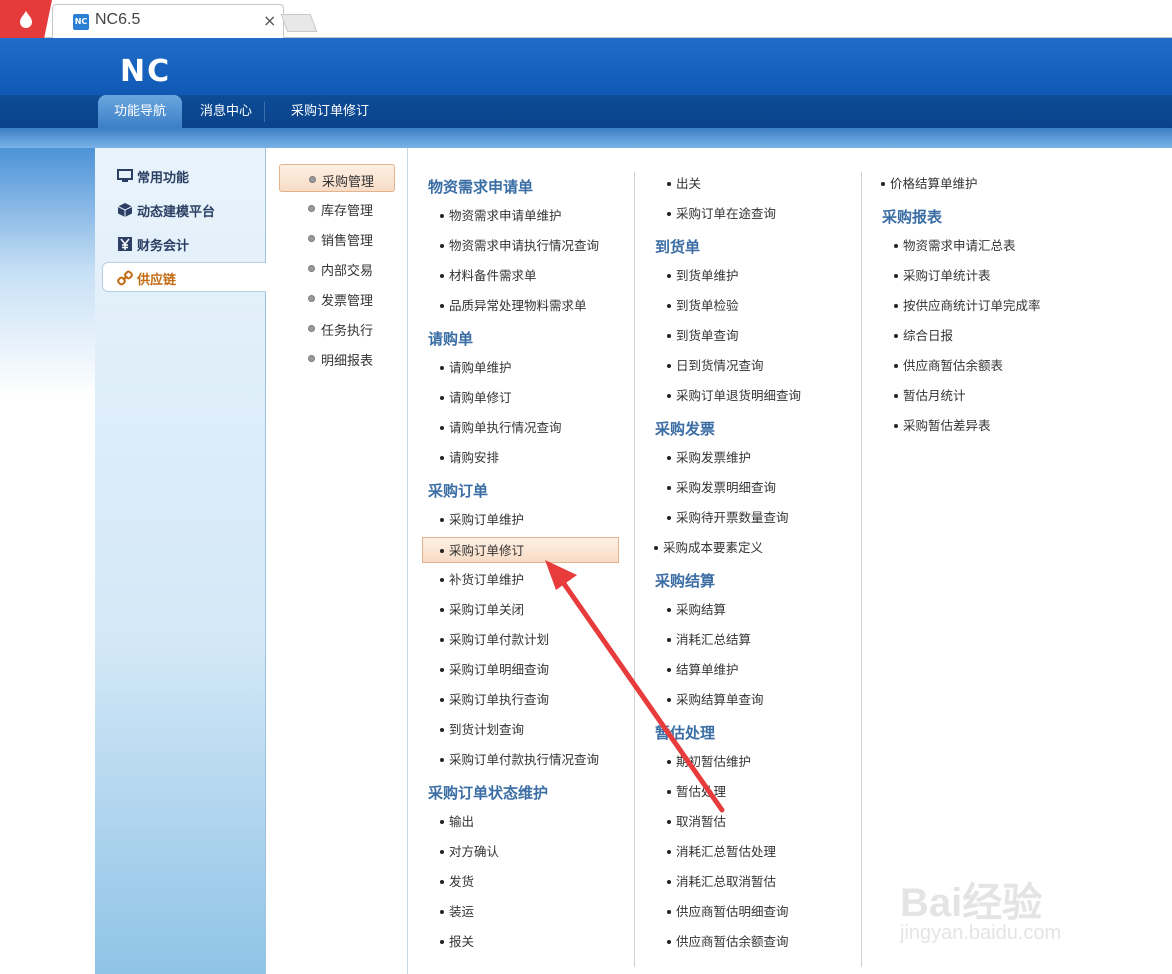 The height and width of the screenshot is (974, 1172). Describe the element at coordinates (125, 210) in the screenshot. I see `cube-icon` at that location.